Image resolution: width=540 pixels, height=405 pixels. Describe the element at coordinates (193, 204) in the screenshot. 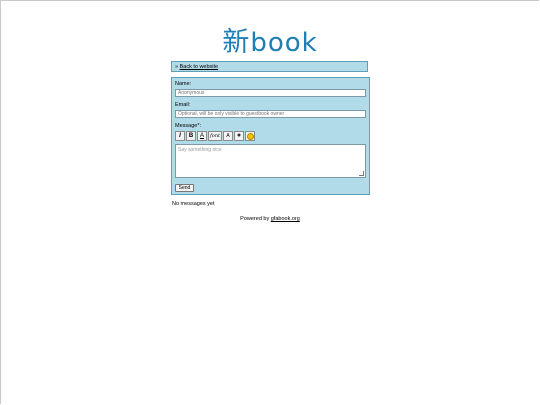

I see `no-messages-text: No messages yet` at that location.